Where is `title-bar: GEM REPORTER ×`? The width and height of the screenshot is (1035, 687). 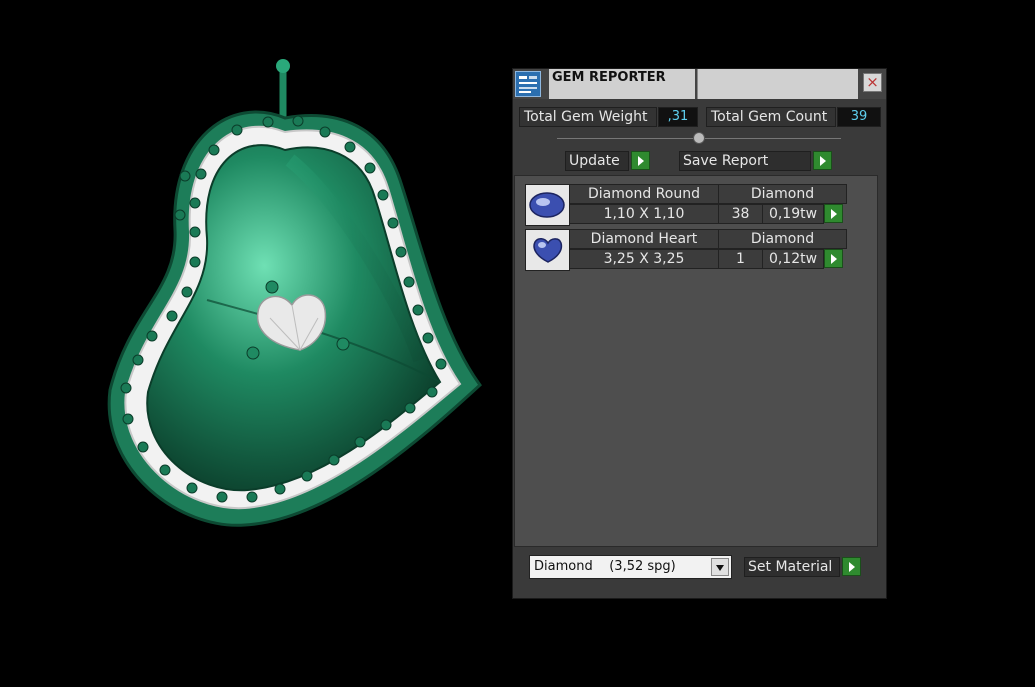
title-bar: GEM REPORTER × is located at coordinates (699, 84).